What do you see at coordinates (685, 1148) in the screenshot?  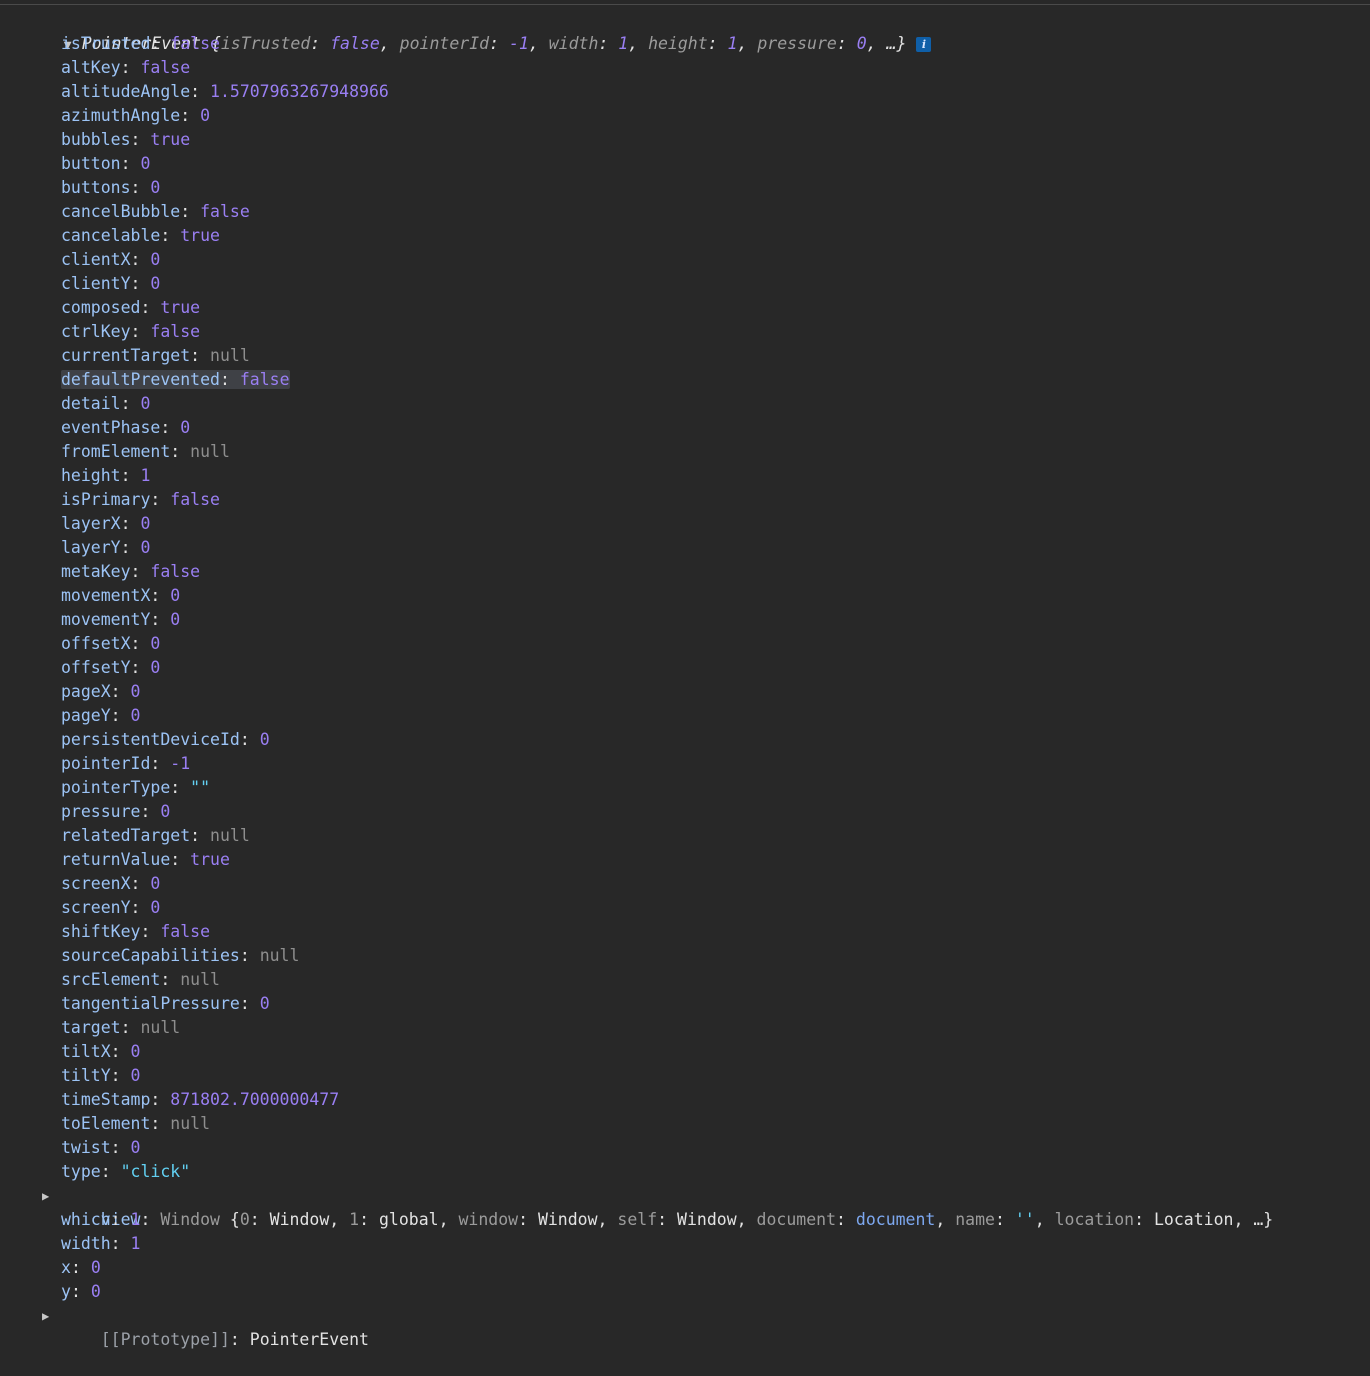 I see `property-row: twist: 0` at bounding box center [685, 1148].